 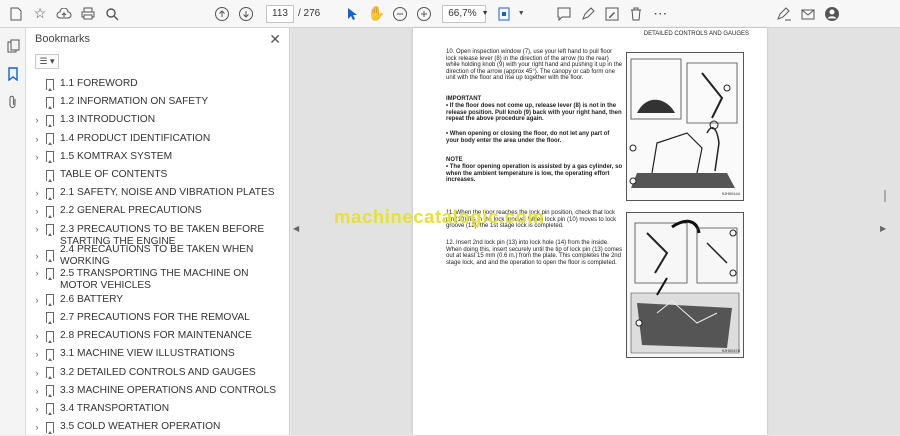 What do you see at coordinates (13, 231) in the screenshot?
I see `left-side-toolbar` at bounding box center [13, 231].